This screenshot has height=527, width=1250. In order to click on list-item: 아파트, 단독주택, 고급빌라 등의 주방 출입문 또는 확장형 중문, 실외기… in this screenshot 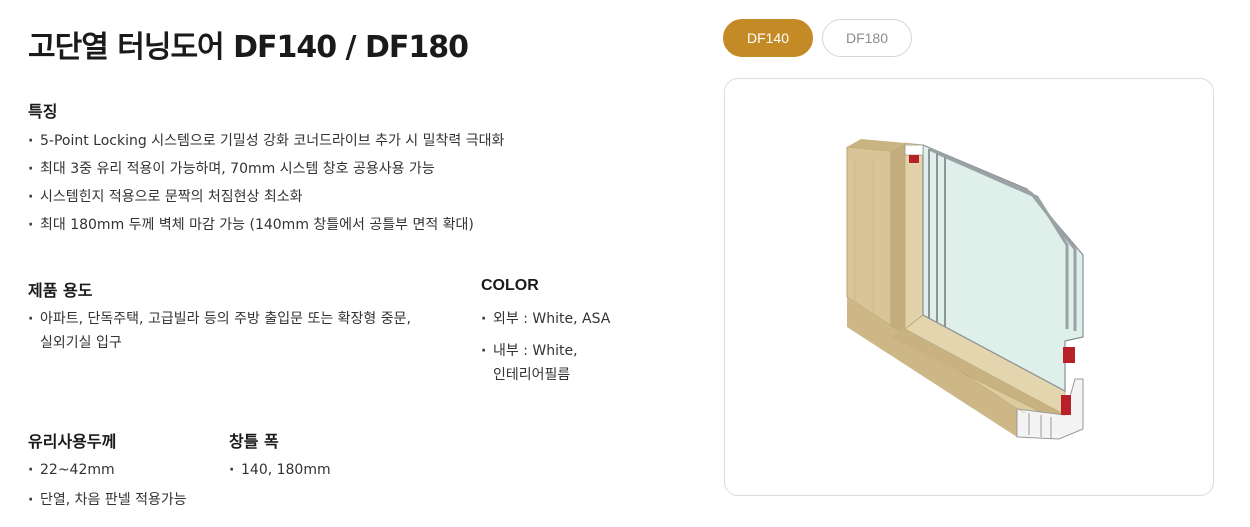, I will do `click(243, 331)`.